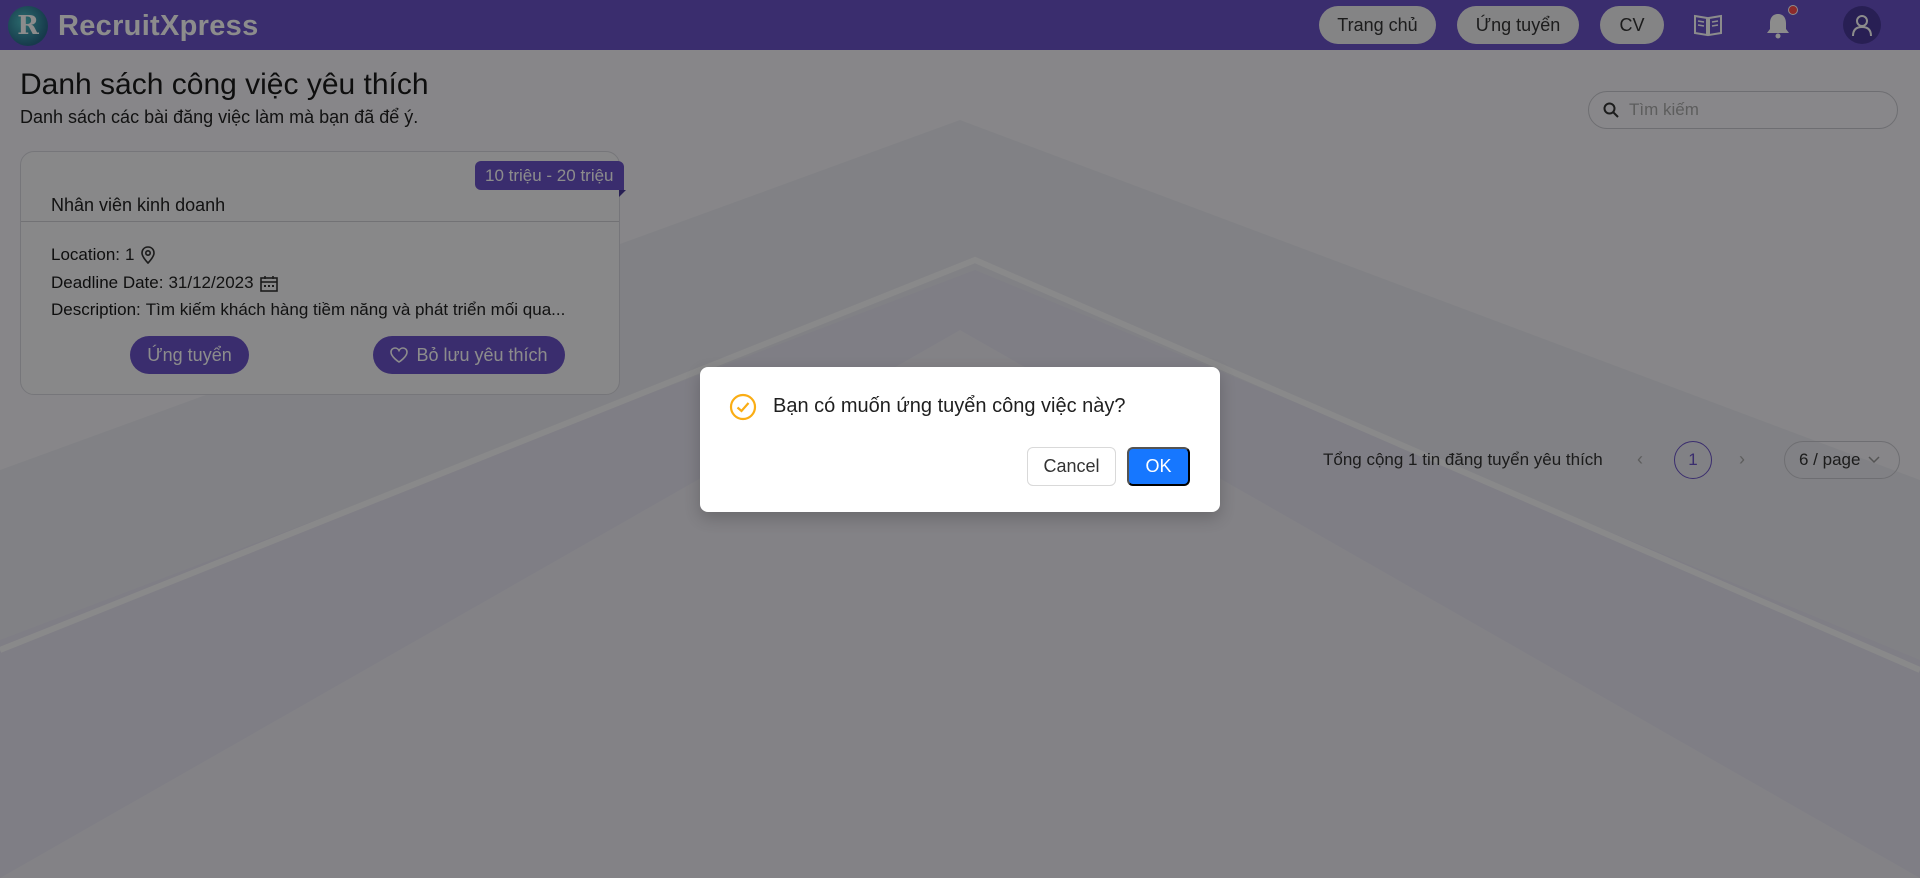 This screenshot has height=878, width=1920. What do you see at coordinates (743, 407) in the screenshot?
I see `check-circle-icon` at bounding box center [743, 407].